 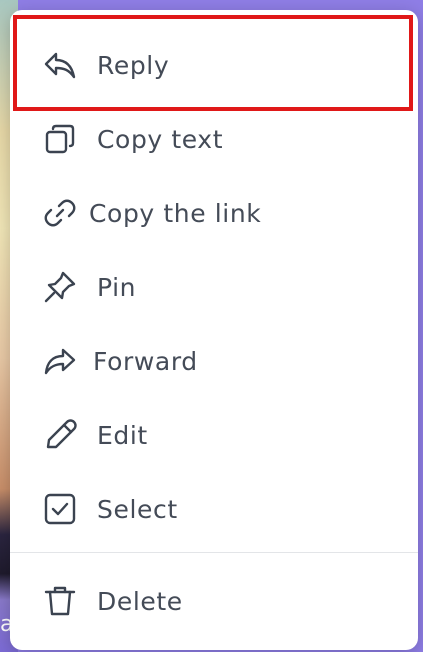 What do you see at coordinates (214, 361) in the screenshot?
I see `menu-item-forward: Forward` at bounding box center [214, 361].